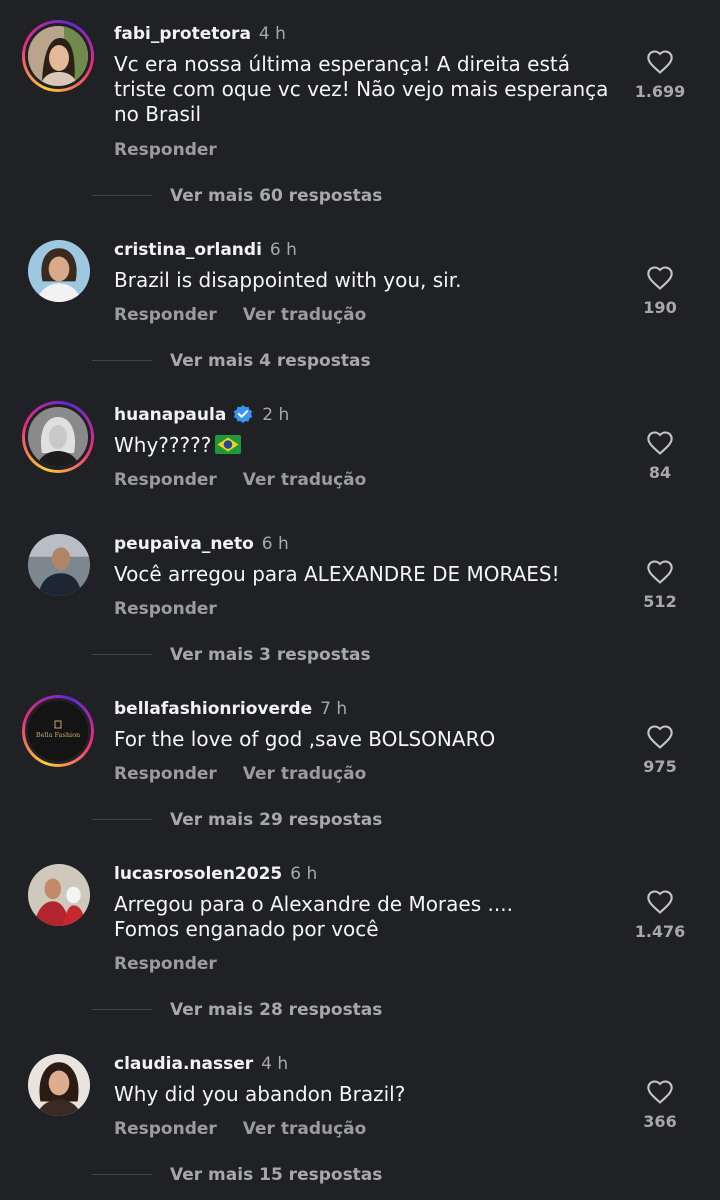 Image resolution: width=720 pixels, height=1200 pixels. What do you see at coordinates (334, 709) in the screenshot?
I see `timestamp: 7 h` at bounding box center [334, 709].